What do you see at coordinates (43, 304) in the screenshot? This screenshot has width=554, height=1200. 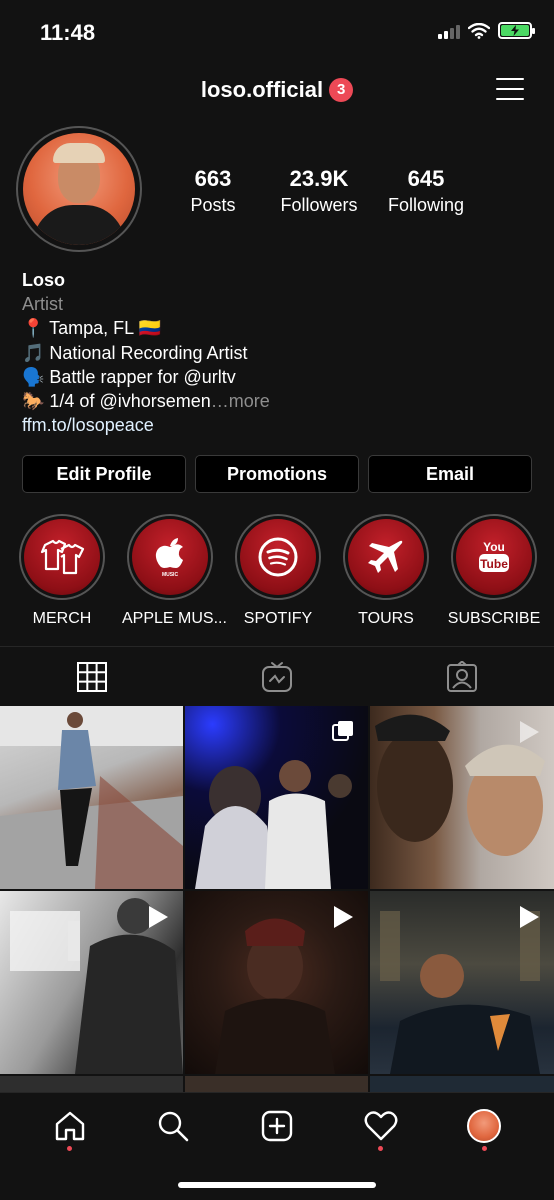 I see `profile-category: Artist` at bounding box center [43, 304].